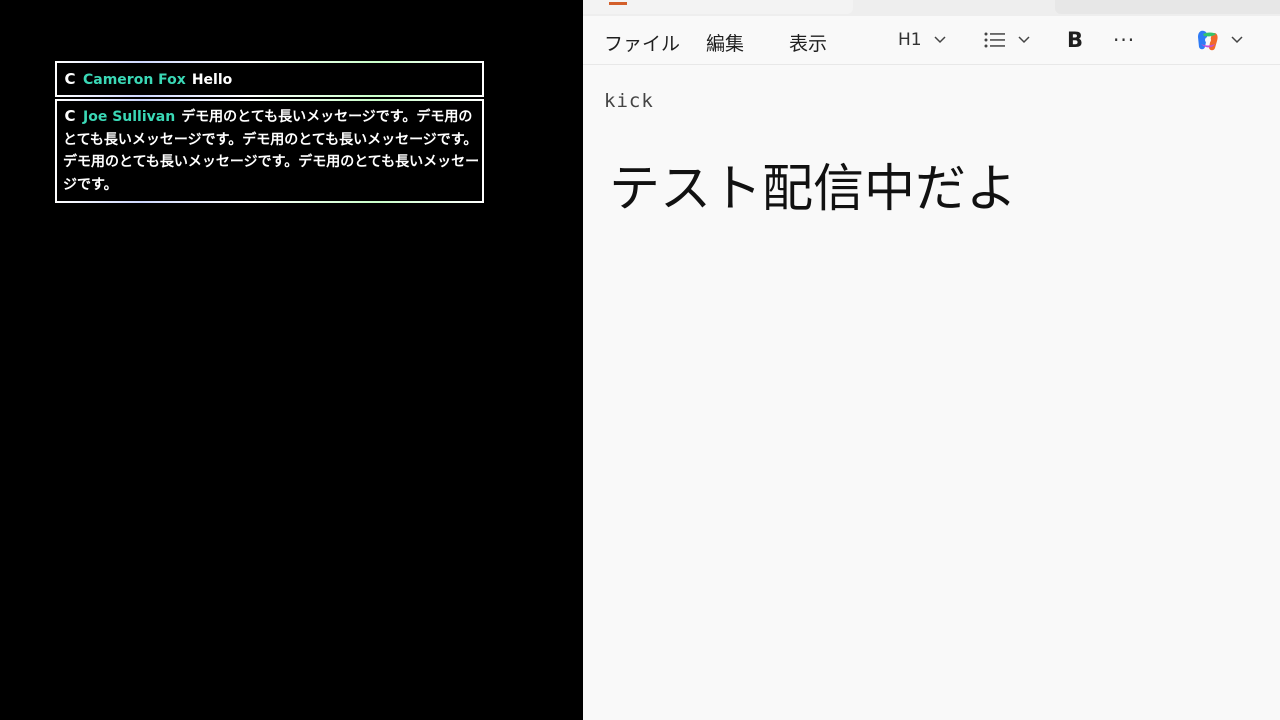  I want to click on list-icon, so click(994, 40).